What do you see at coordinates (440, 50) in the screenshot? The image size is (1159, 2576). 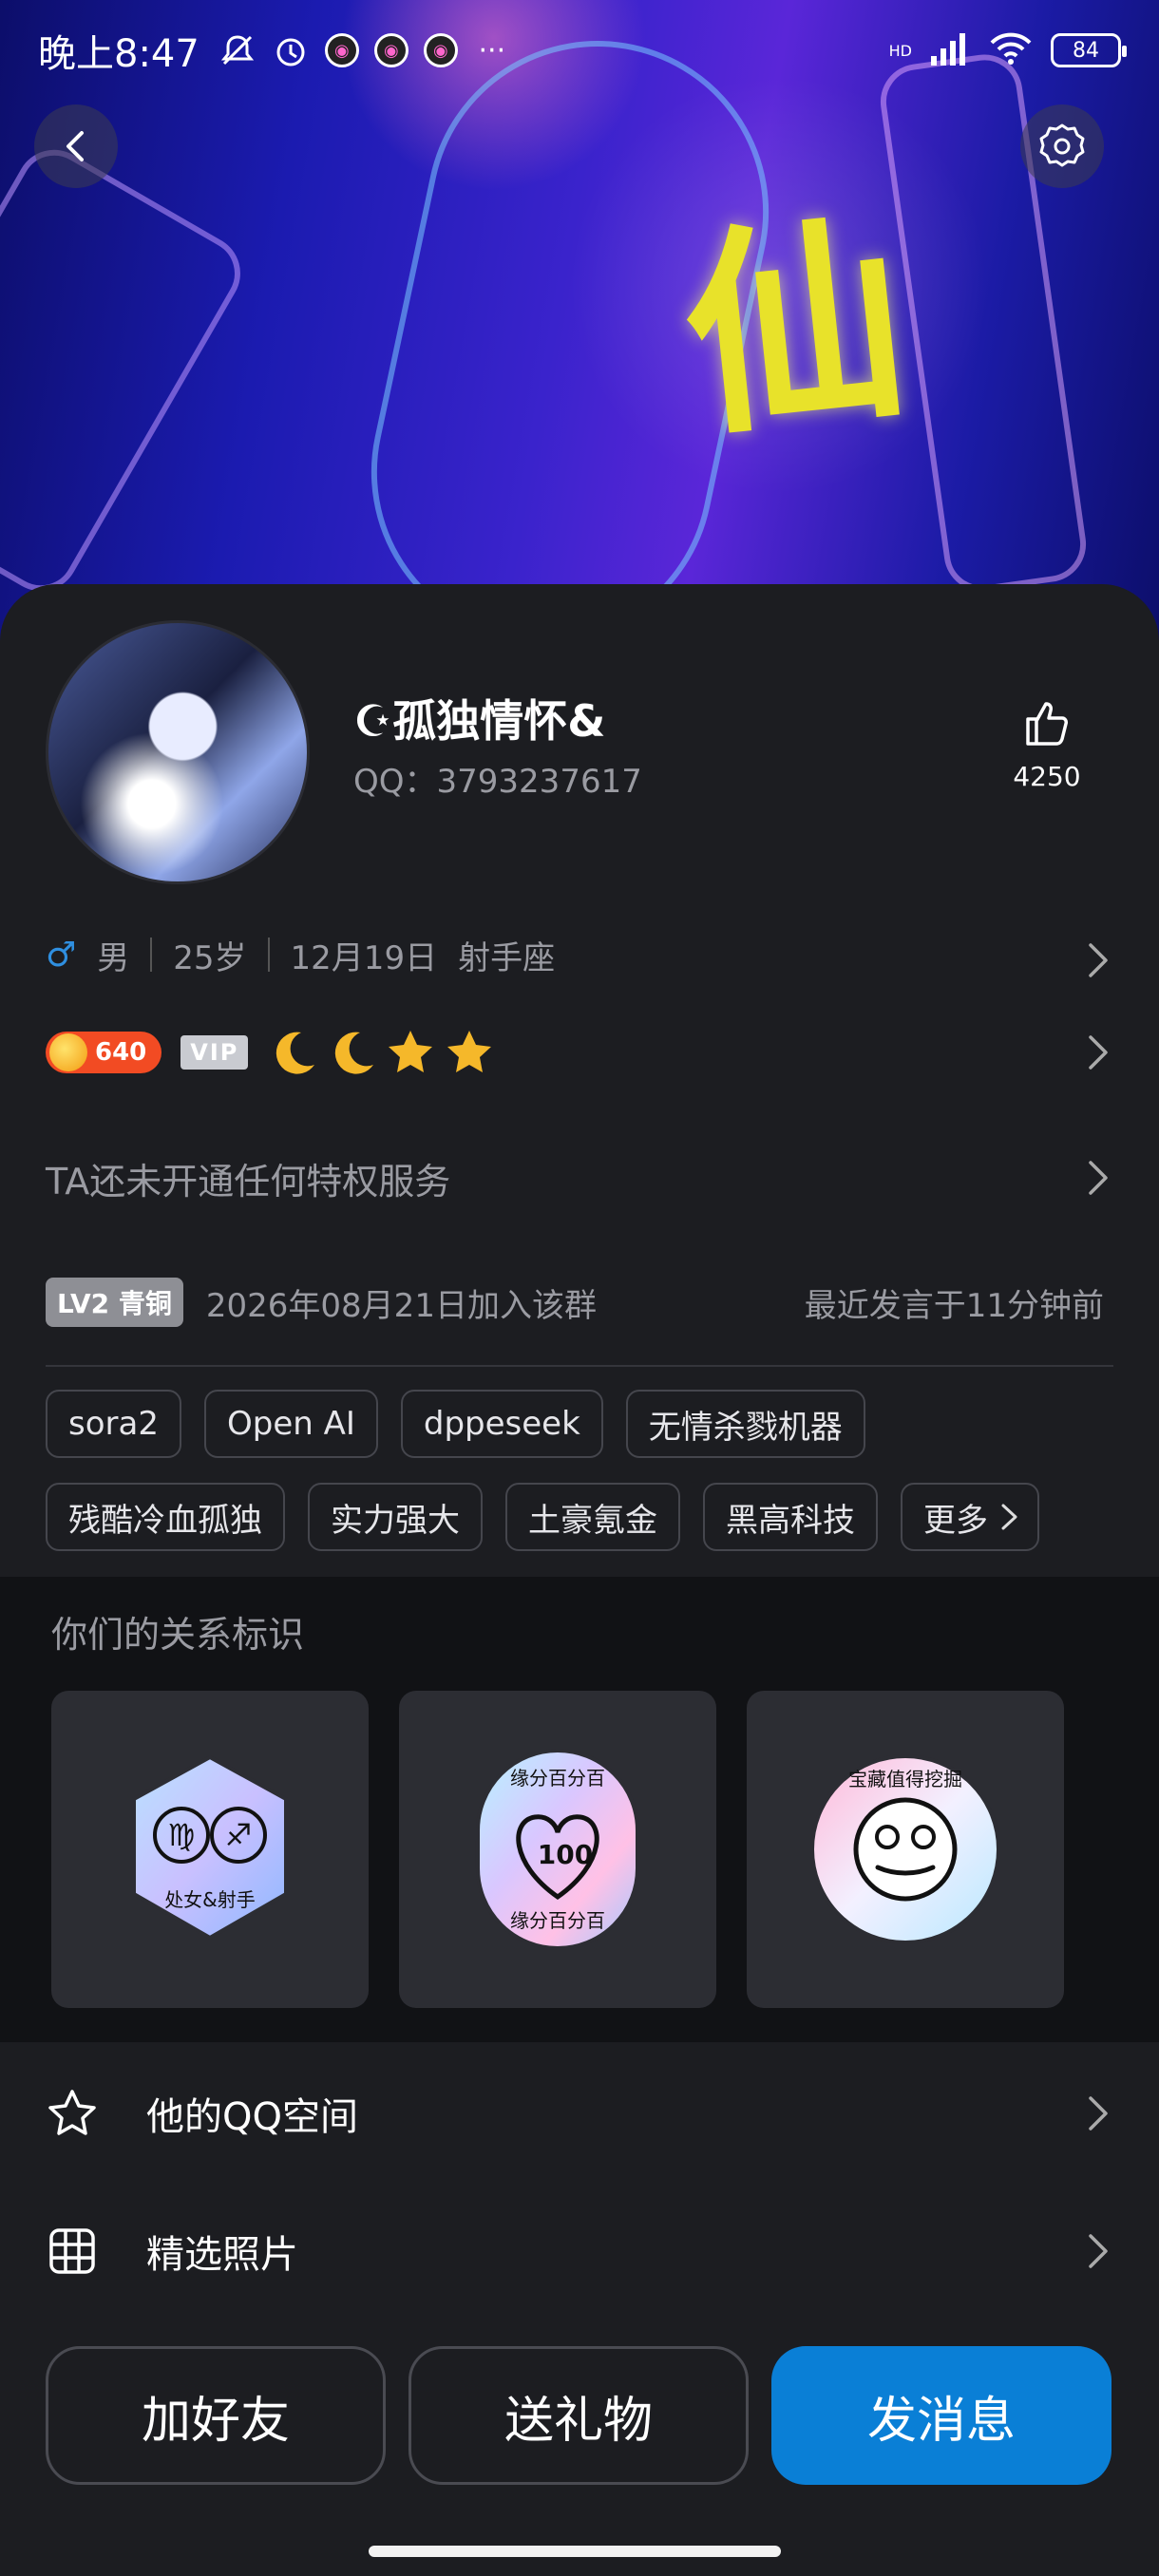 I see `app-icon-3: ◉` at bounding box center [440, 50].